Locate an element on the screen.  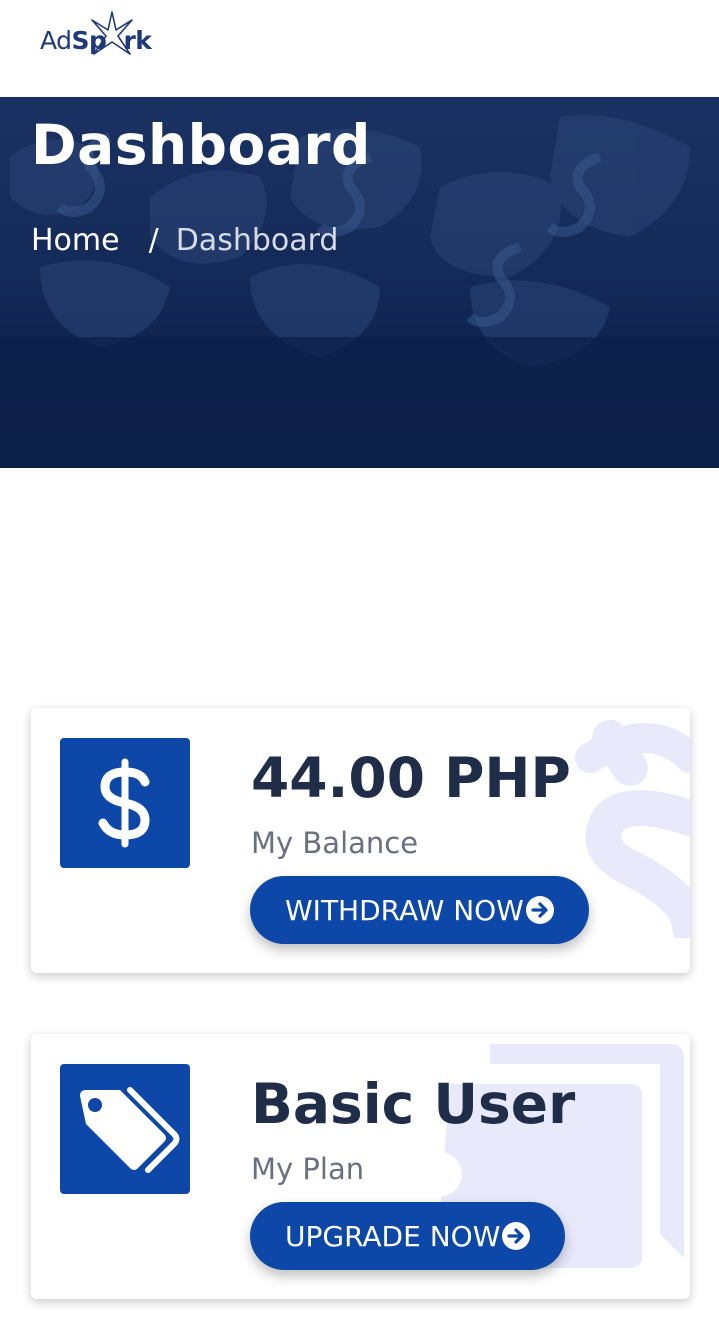
breadcrumb-home-link: Home is located at coordinates (75, 240).